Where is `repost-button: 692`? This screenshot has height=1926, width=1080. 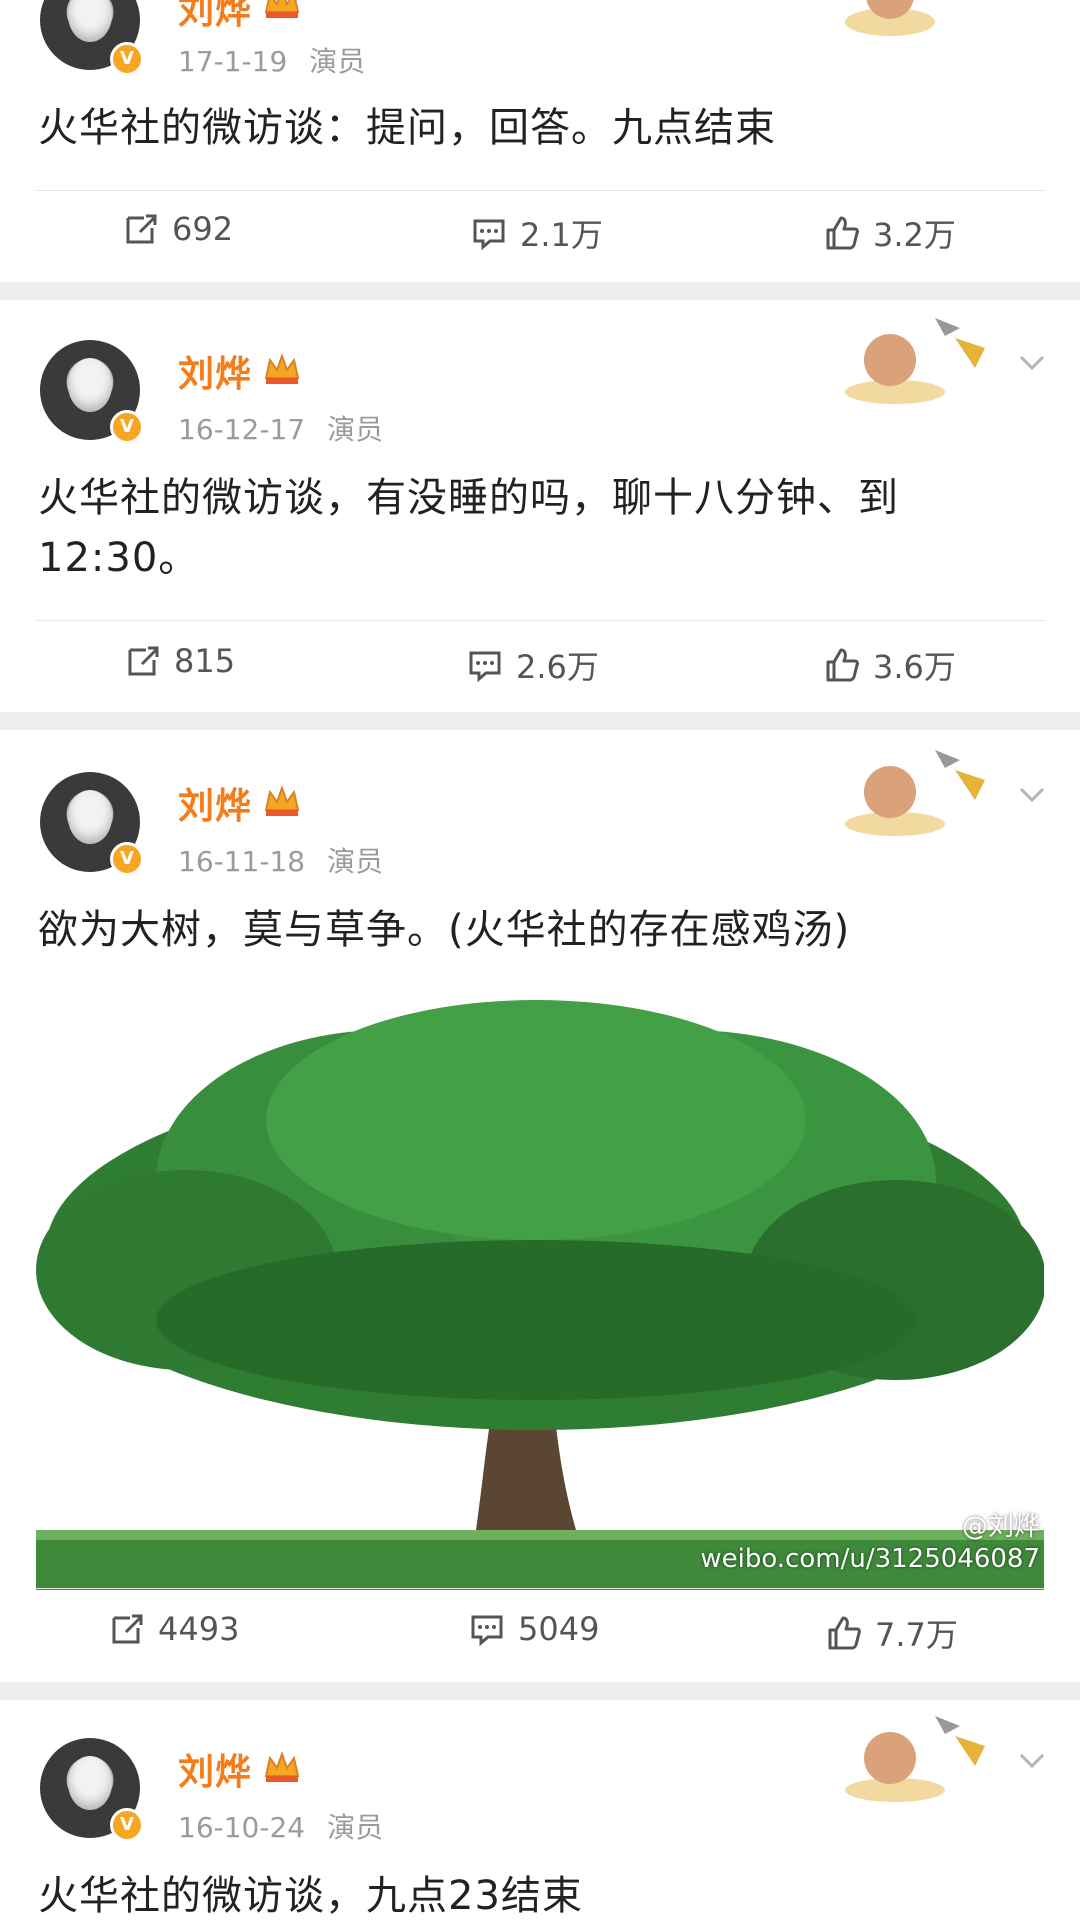 repost-button: 692 is located at coordinates (177, 229).